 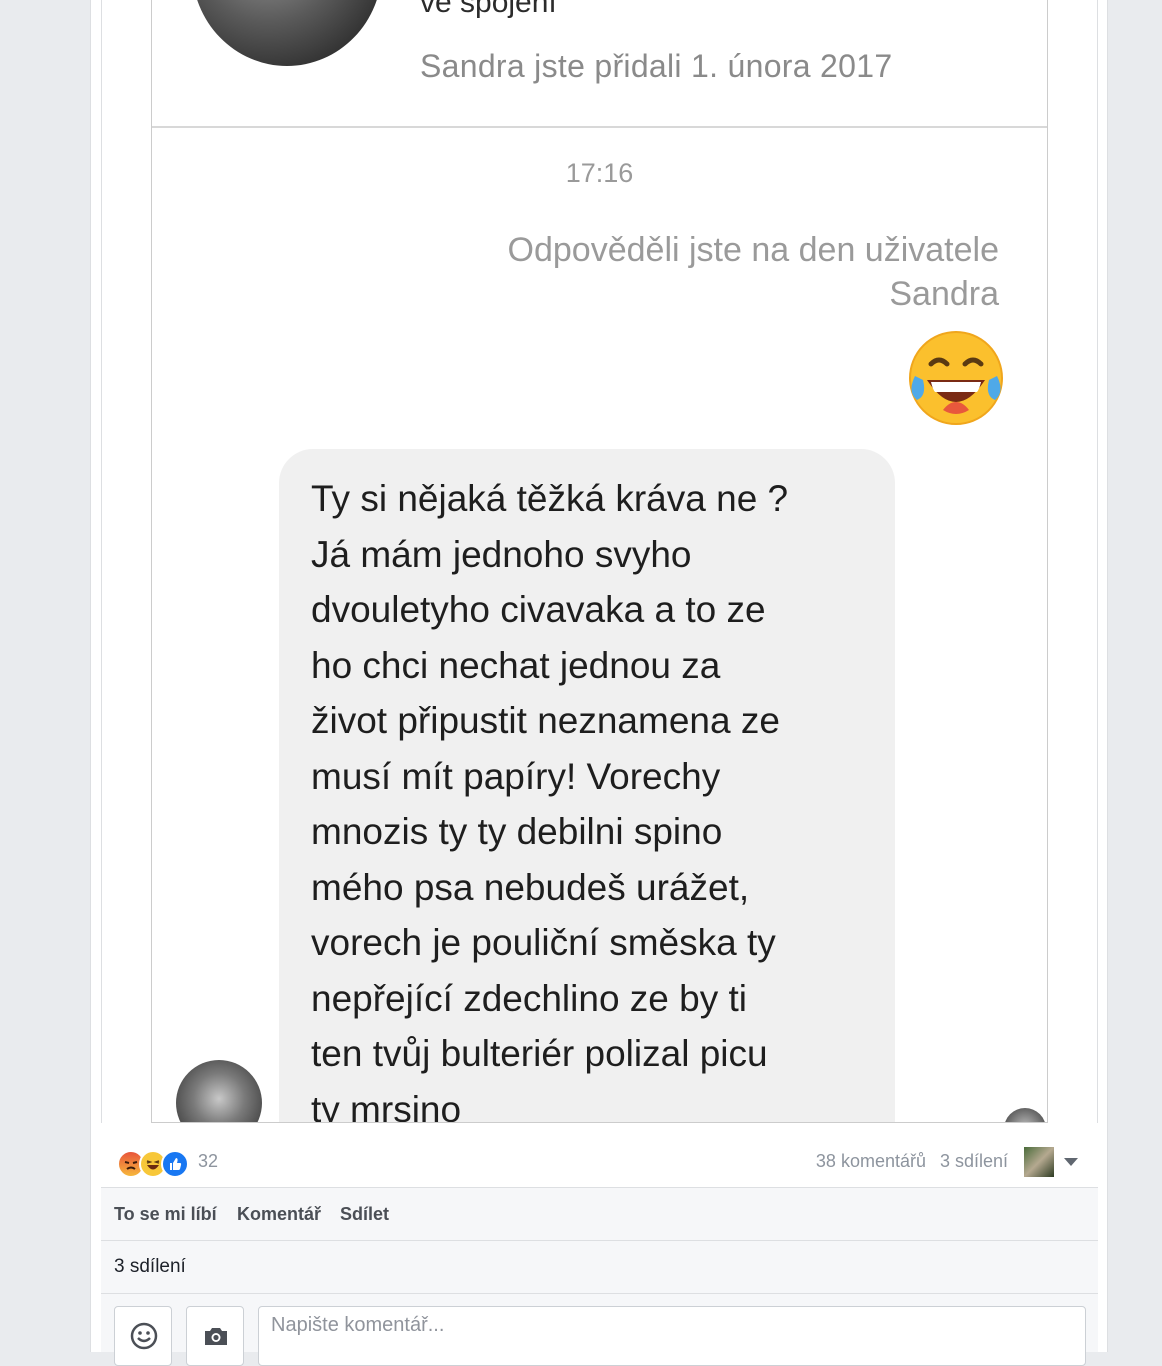 I want to click on message-line: musí mít papíry! Vorechy, so click(x=516, y=776).